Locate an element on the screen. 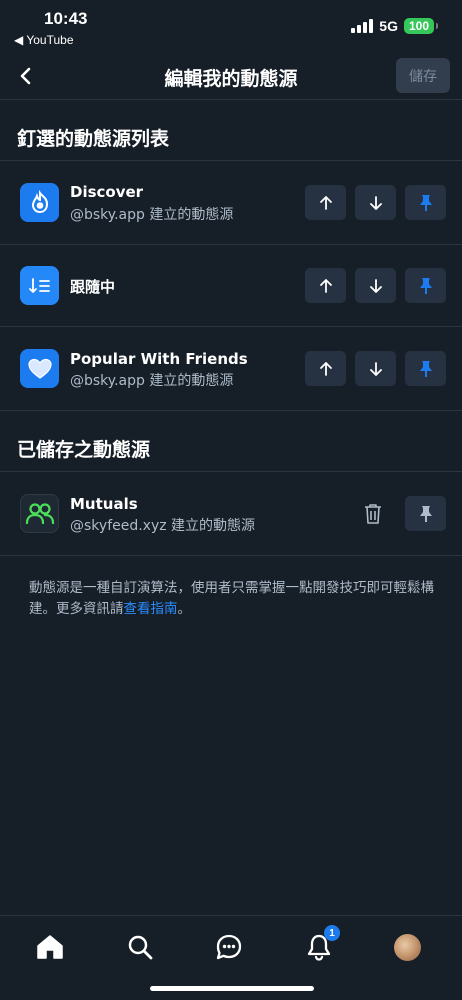 The image size is (462, 1000). home-indicator is located at coordinates (232, 988).